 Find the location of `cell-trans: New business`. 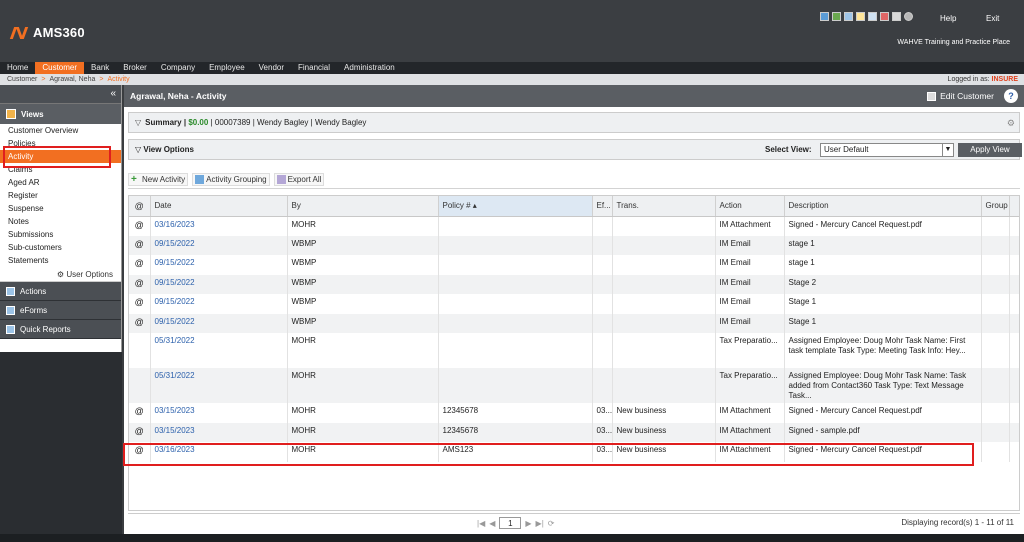

cell-trans: New business is located at coordinates (664, 413).